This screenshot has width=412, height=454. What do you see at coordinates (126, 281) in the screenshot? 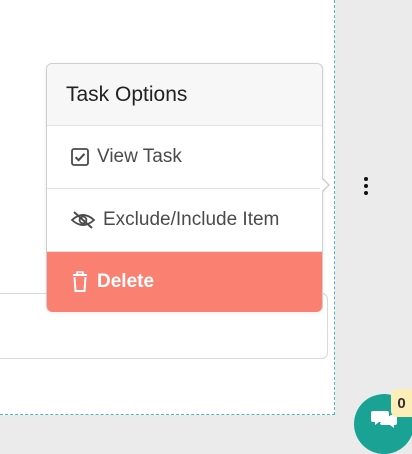
I see `delete-label: Delete` at bounding box center [126, 281].